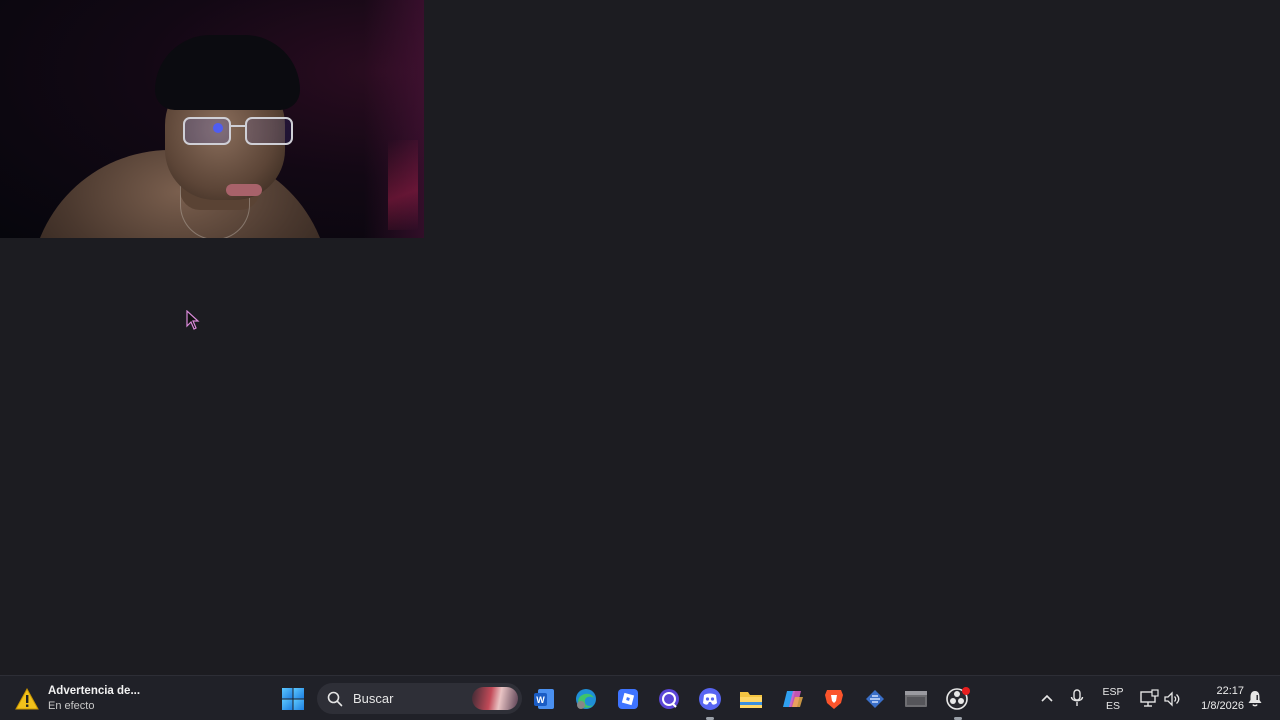 This screenshot has height=720, width=1280. I want to click on volume-icon, so click(1172, 699).